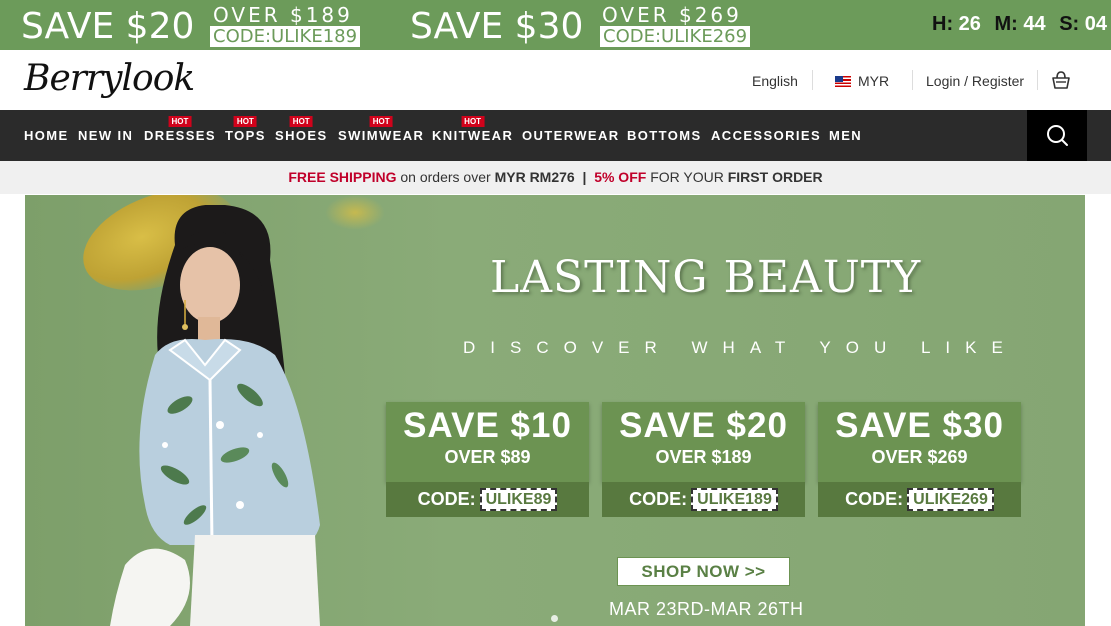  I want to click on promo-code-ulike189: CODE:ULIKE189, so click(285, 36).